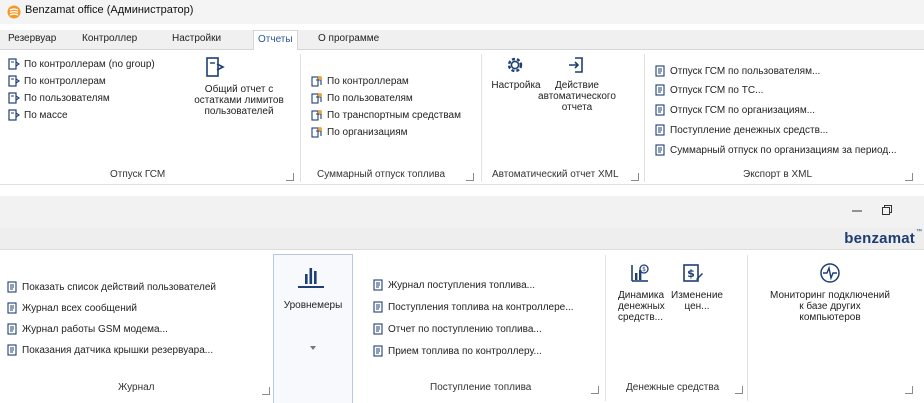 Image resolution: width=924 pixels, height=403 pixels. What do you see at coordinates (367, 132) in the screenshot?
I see `summary-by-organizations-label: По организациям` at bounding box center [367, 132].